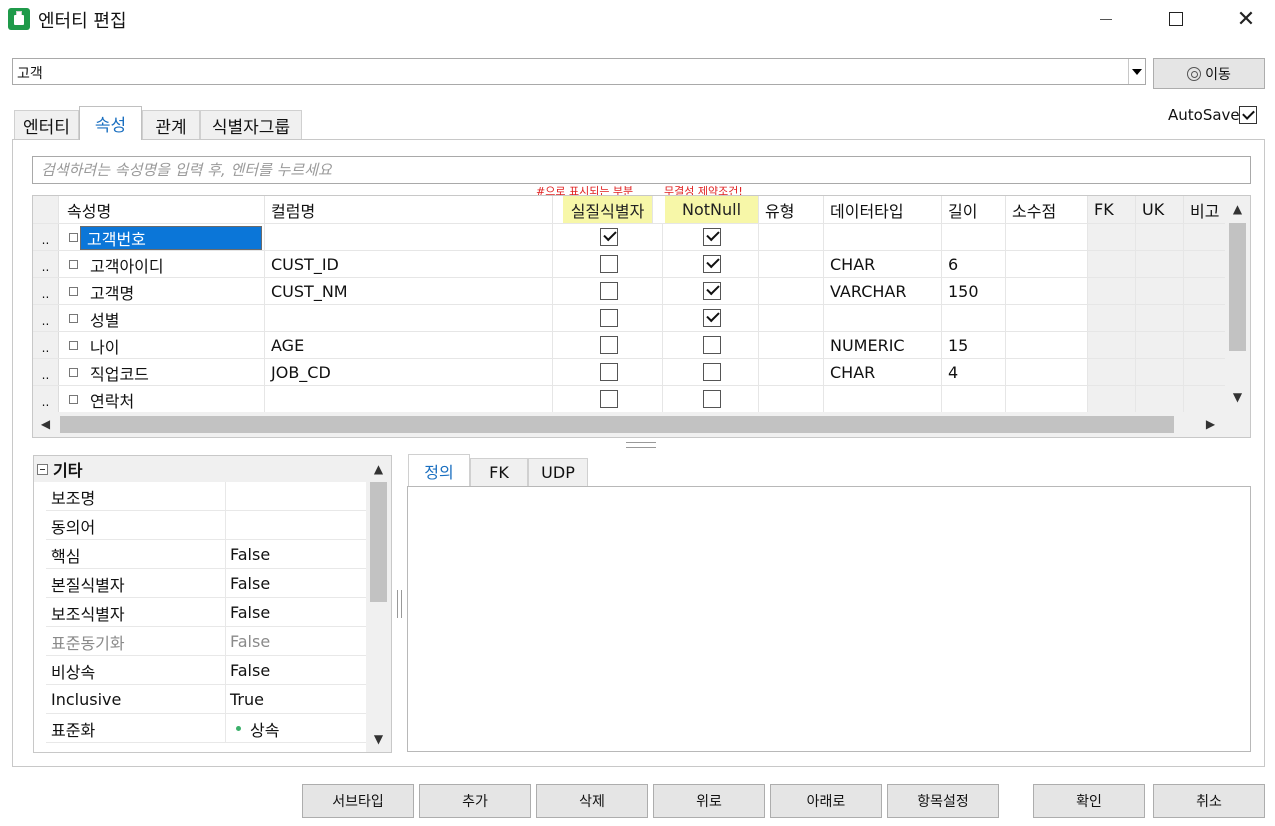 The height and width of the screenshot is (826, 1275). What do you see at coordinates (629, 318) in the screenshot?
I see `table-row: .. 성별` at bounding box center [629, 318].